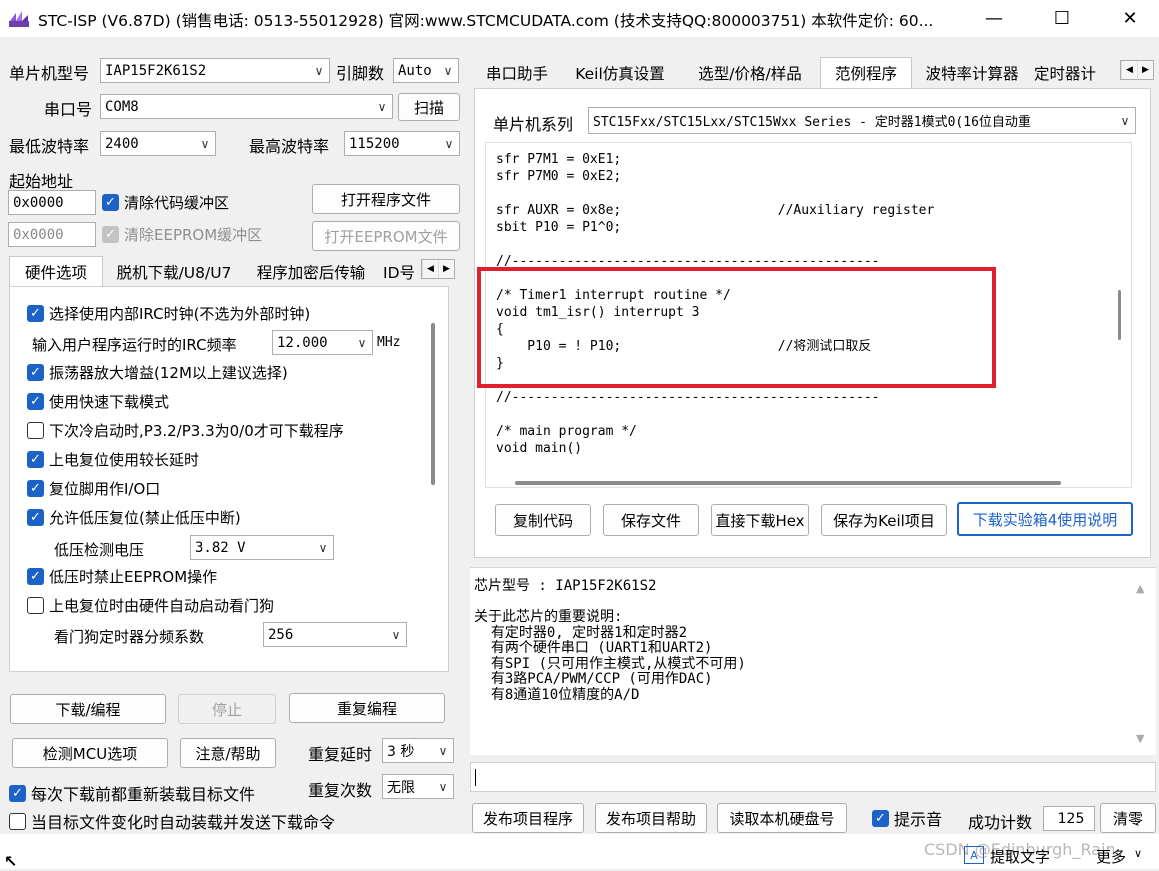 The image size is (1159, 871). Describe the element at coordinates (262, 547) in the screenshot. I see `low-voltage-select: 3.82 V ∨` at that location.